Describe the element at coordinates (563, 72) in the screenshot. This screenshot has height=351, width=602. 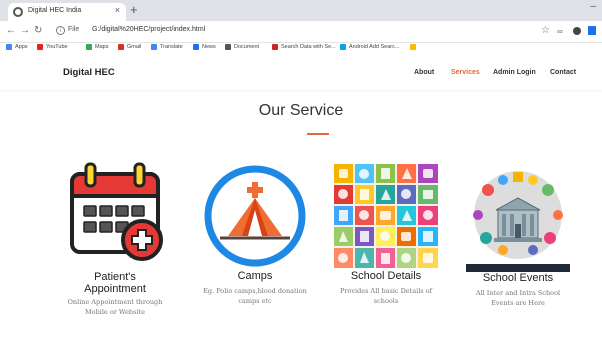
I see `nav-contact: Contact` at that location.